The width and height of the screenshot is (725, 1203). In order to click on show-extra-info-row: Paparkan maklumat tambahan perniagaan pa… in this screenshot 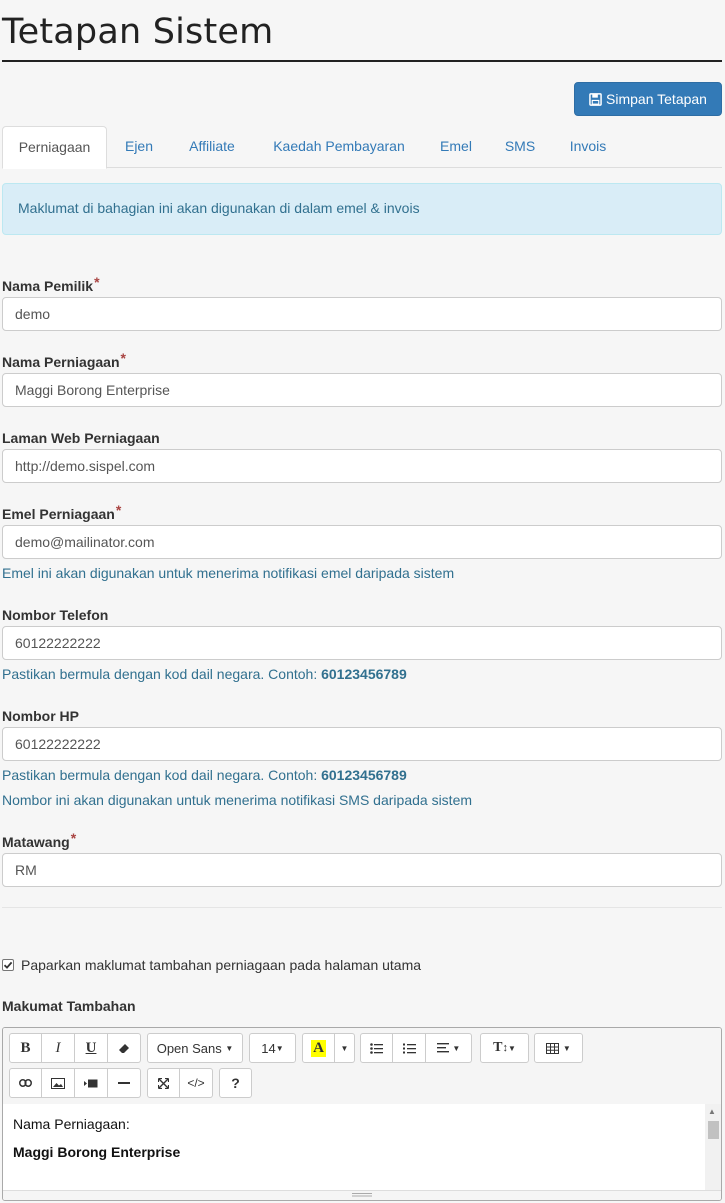, I will do `click(211, 965)`.